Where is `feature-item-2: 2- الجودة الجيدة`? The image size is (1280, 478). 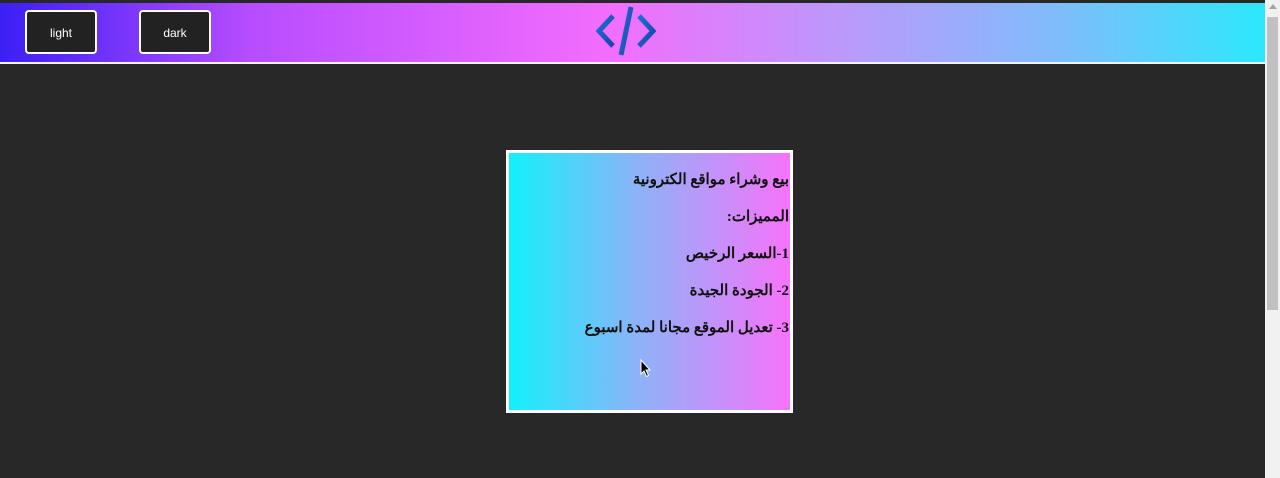
feature-item-2: 2- الجودة الجيدة is located at coordinates (739, 291).